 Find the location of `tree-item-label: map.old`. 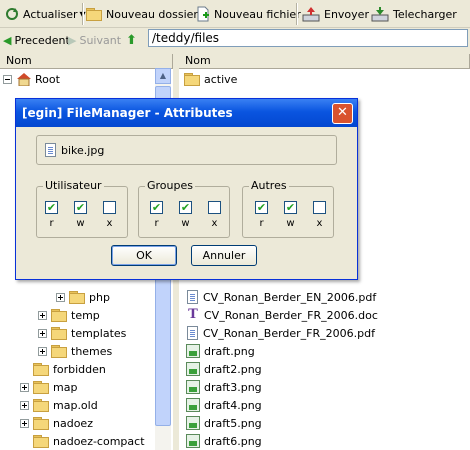

tree-item-label: map.old is located at coordinates (75, 405).